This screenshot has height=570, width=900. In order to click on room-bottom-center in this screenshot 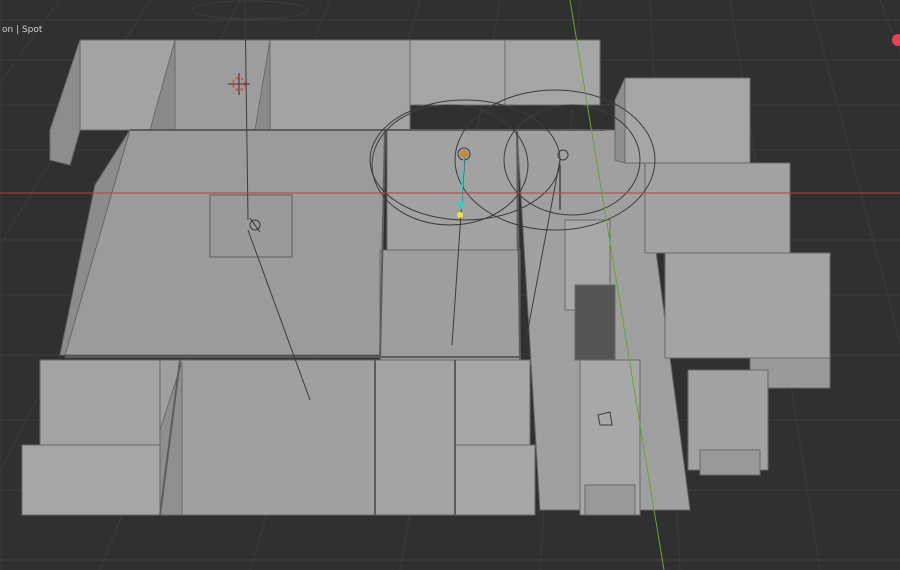, I will do `click(267, 437)`.